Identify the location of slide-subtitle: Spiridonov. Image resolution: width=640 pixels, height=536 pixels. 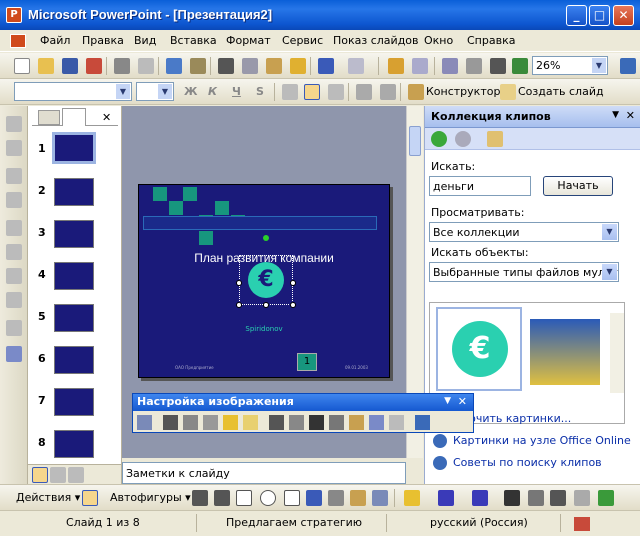
(264, 329).